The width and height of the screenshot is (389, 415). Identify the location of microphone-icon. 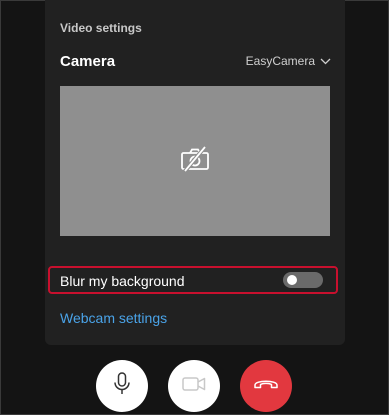
(122, 386).